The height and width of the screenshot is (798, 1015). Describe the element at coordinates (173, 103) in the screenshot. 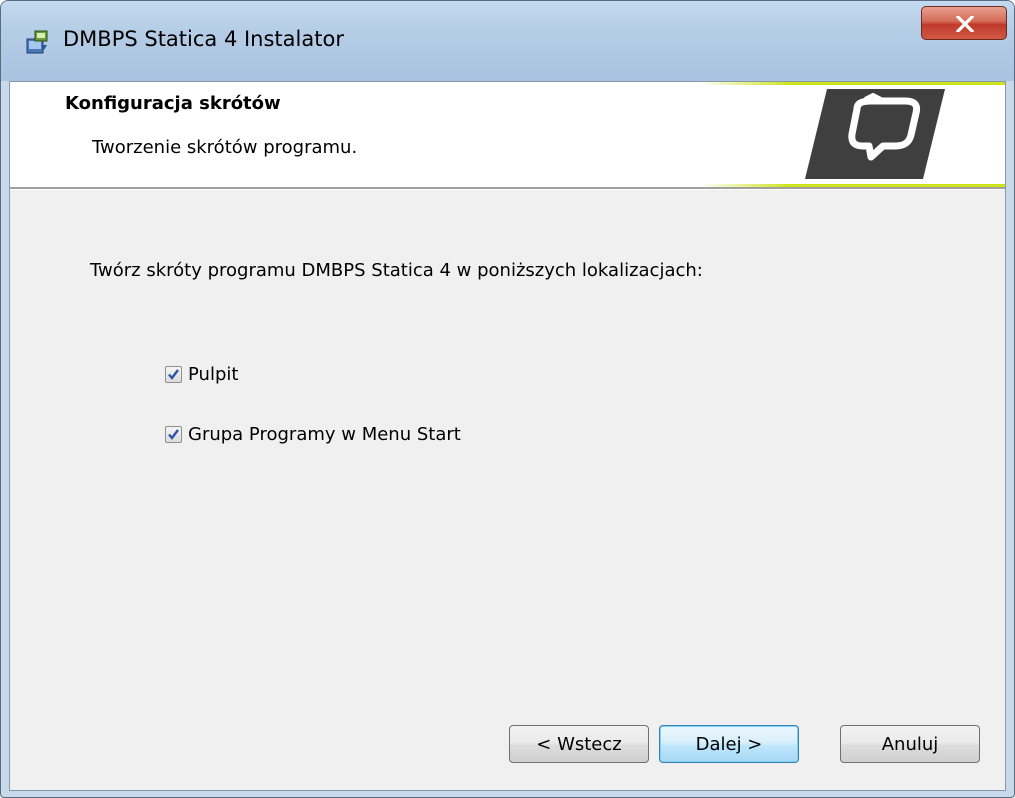

I see `page-title: Konfiguracja skrótów` at that location.